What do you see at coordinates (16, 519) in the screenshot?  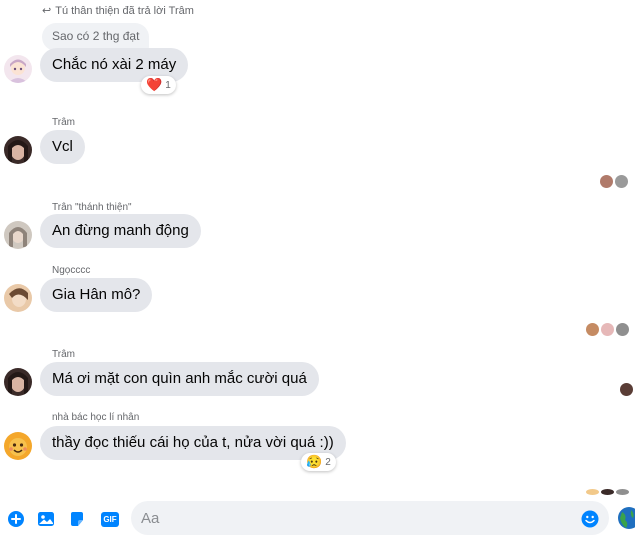 I see `plus-icon` at bounding box center [16, 519].